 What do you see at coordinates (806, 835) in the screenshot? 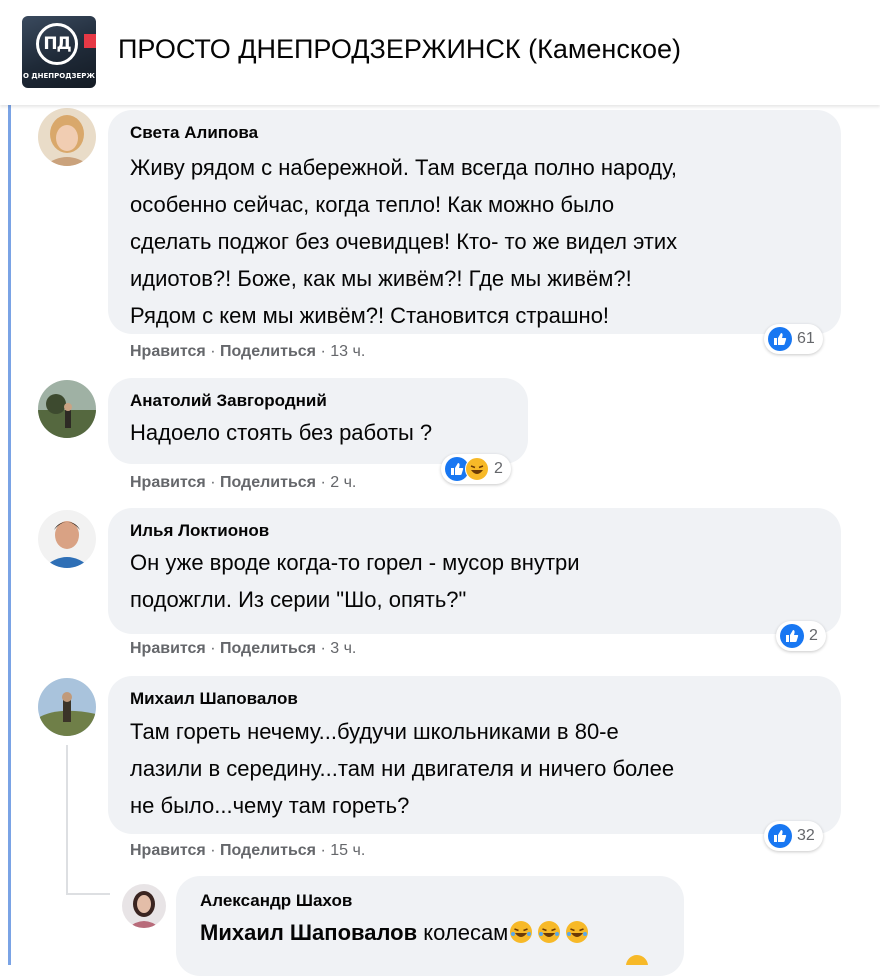
I see `reaction-count: 32` at bounding box center [806, 835].